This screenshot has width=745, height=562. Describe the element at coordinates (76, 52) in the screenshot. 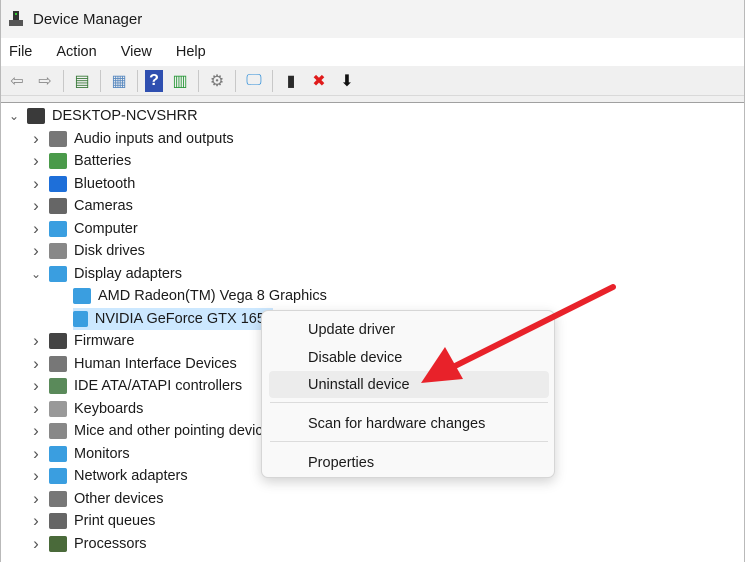

I see `menu-action: Action` at that location.